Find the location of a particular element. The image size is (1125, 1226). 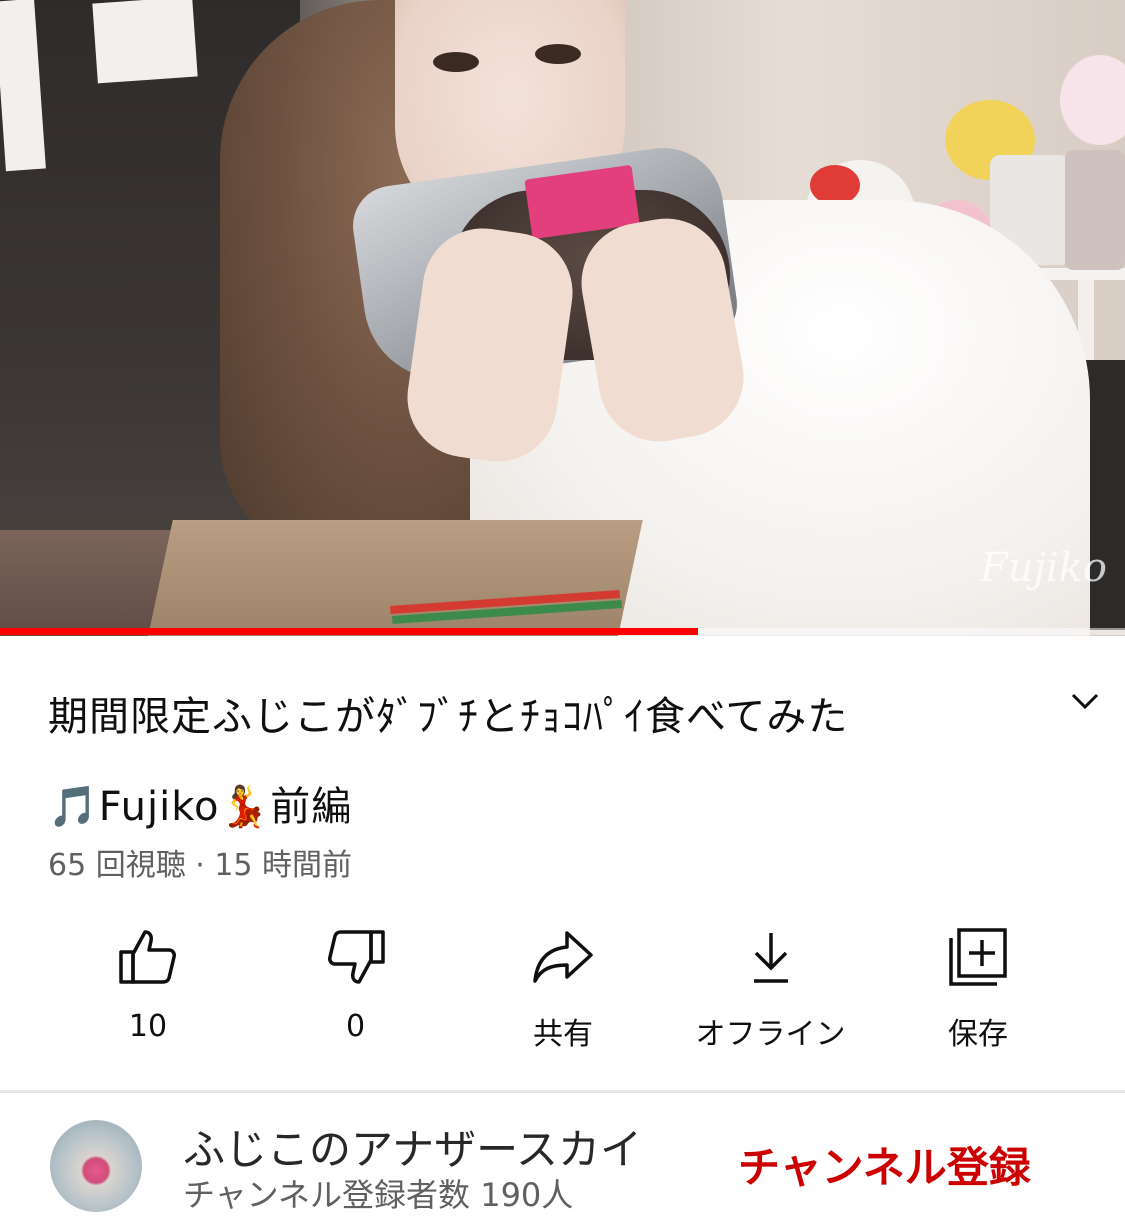

channel-row: ふじこのアナザースカイ チャンネル登録者数 190人 チャンネル登録 is located at coordinates (562, 1160).